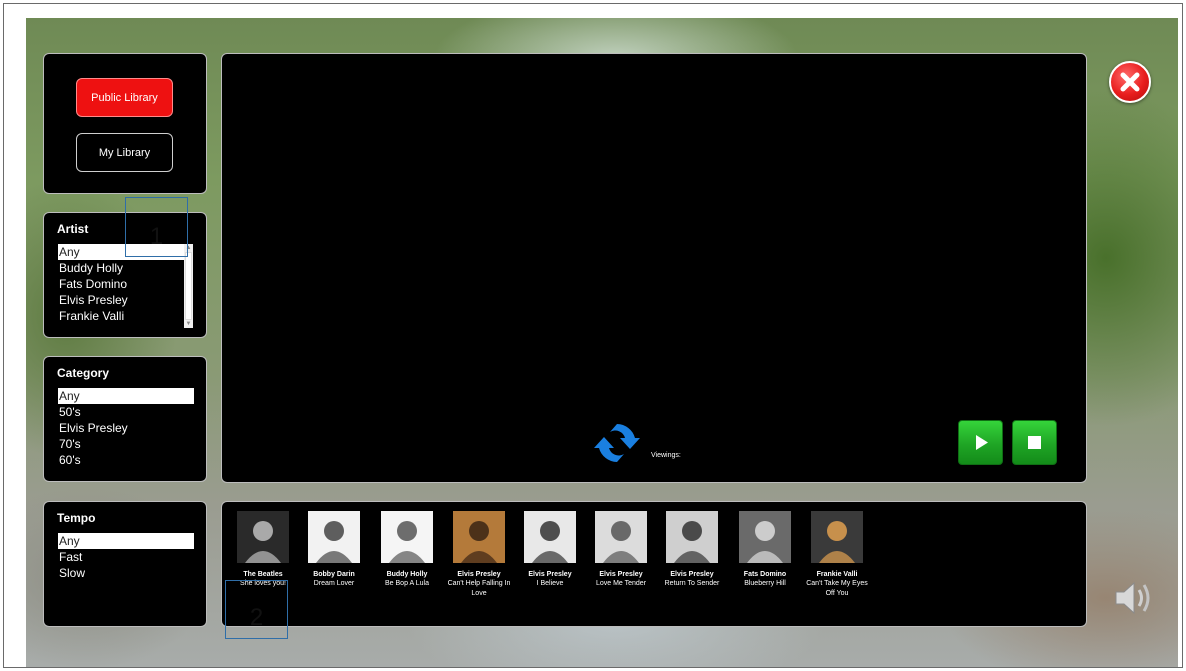 The height and width of the screenshot is (671, 1186). What do you see at coordinates (122, 268) in the screenshot?
I see `artist-option: Buddy Holly` at bounding box center [122, 268].